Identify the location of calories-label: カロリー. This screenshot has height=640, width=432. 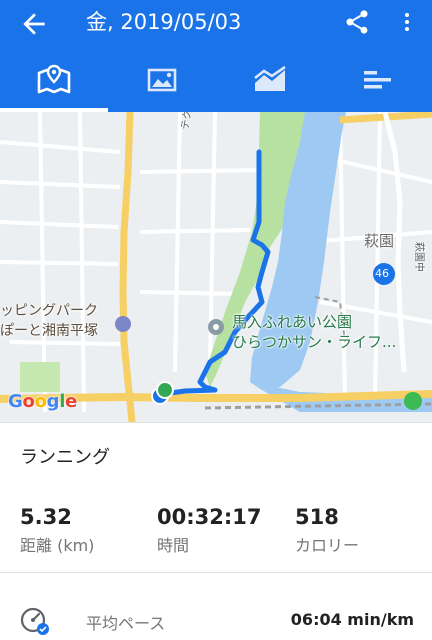
(327, 545).